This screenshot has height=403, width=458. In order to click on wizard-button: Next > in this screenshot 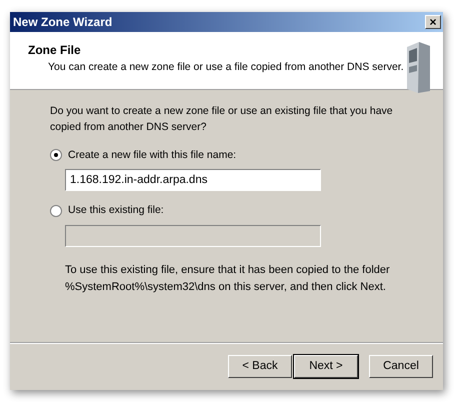, I will do `click(326, 366)`.